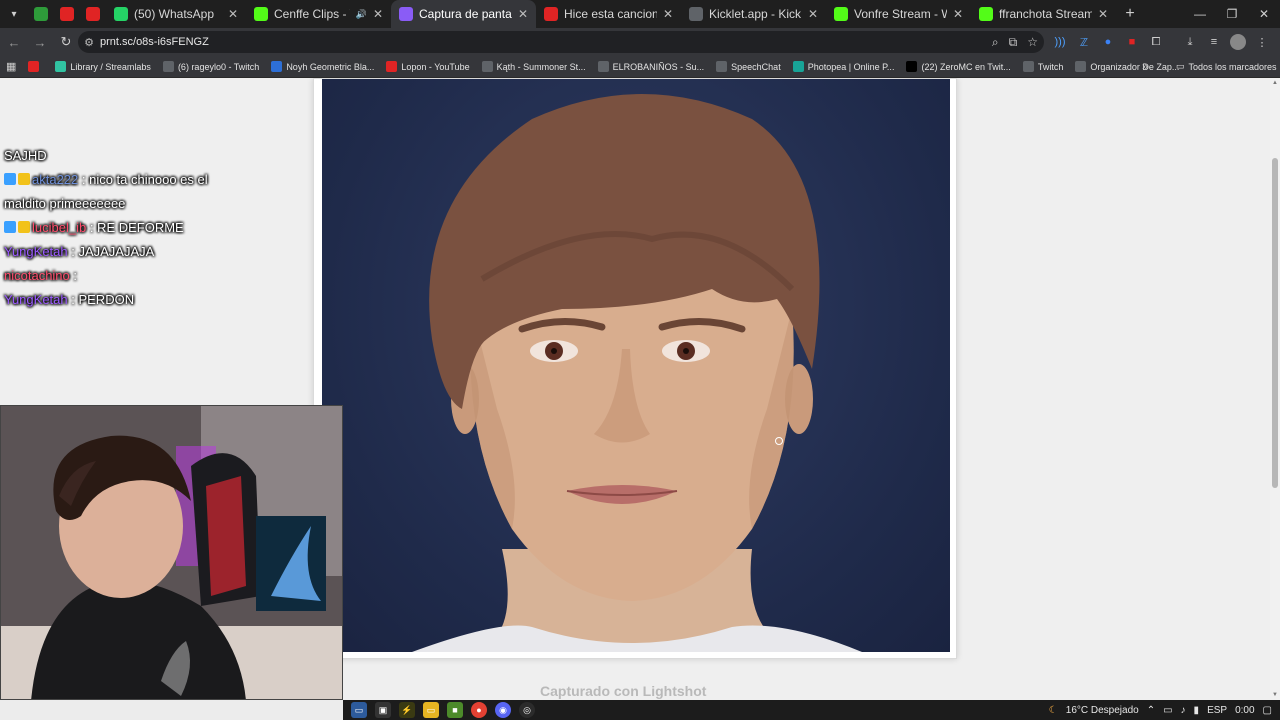  Describe the element at coordinates (995, 42) in the screenshot. I see `zoom-icon: ⌕` at that location.